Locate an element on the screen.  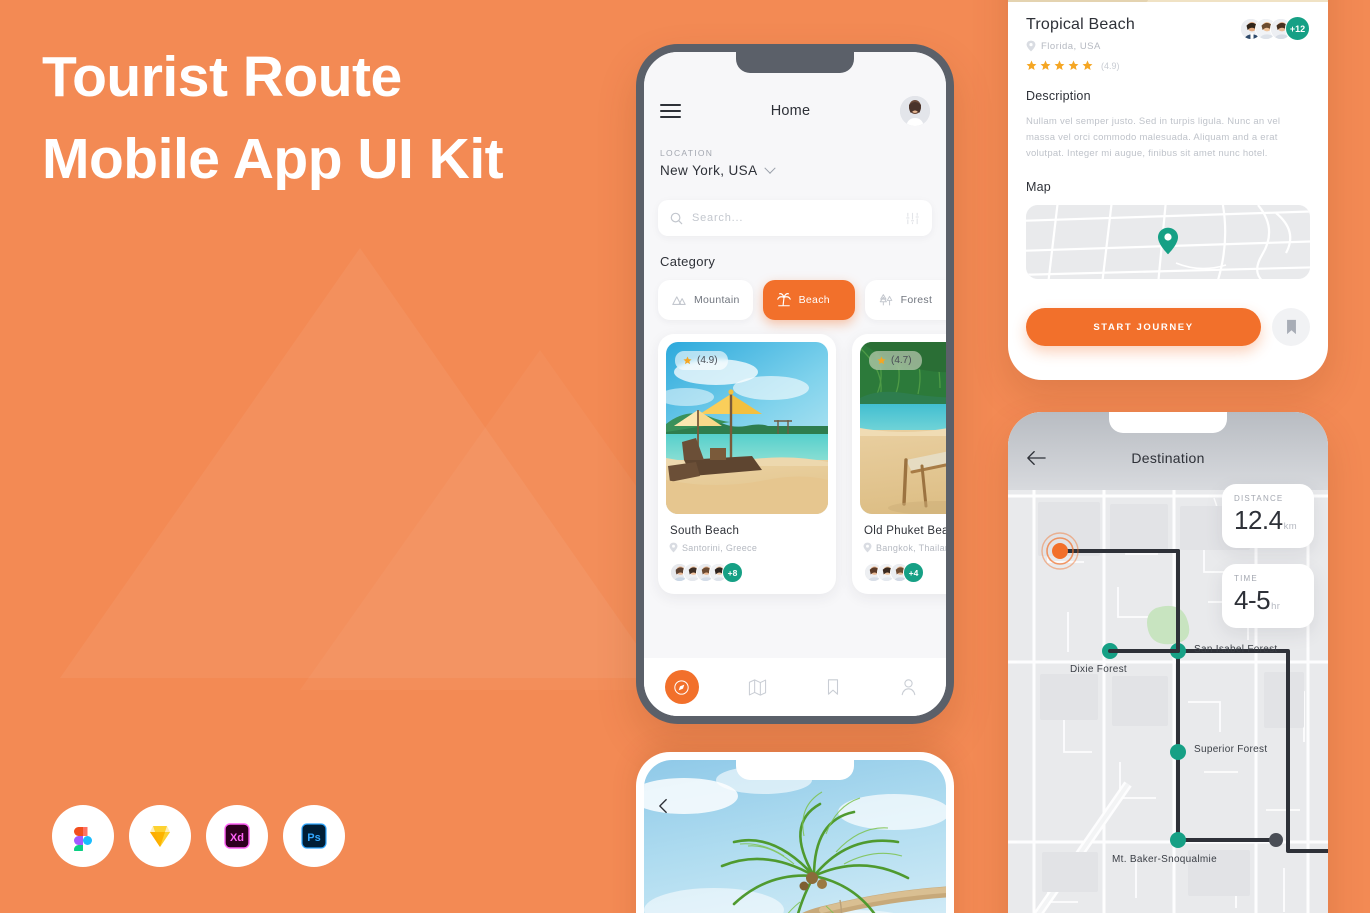
attendee-avatars: +4 is located at coordinates (905, 572).